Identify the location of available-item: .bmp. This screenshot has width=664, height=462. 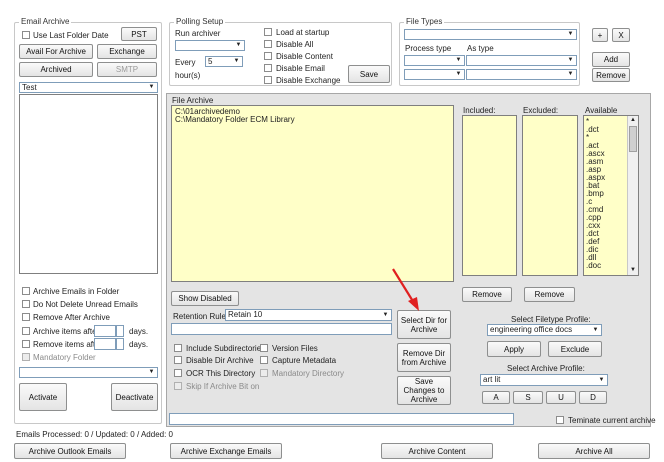
(606, 194).